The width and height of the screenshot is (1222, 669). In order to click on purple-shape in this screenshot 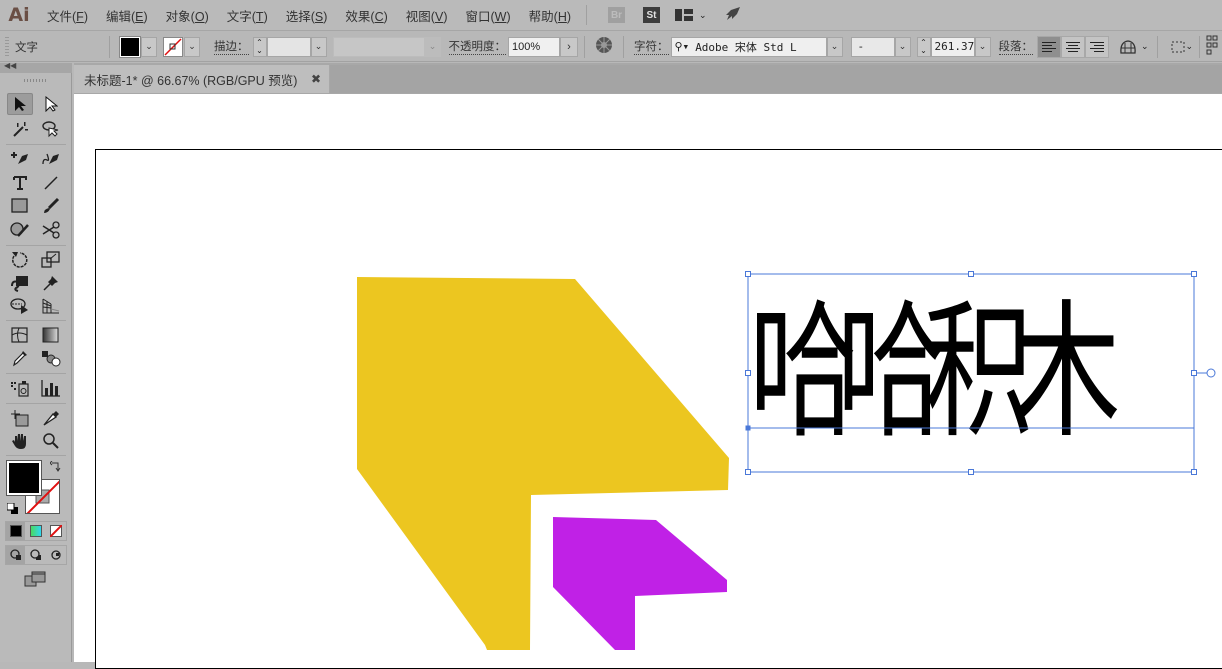, I will do `click(640, 583)`.